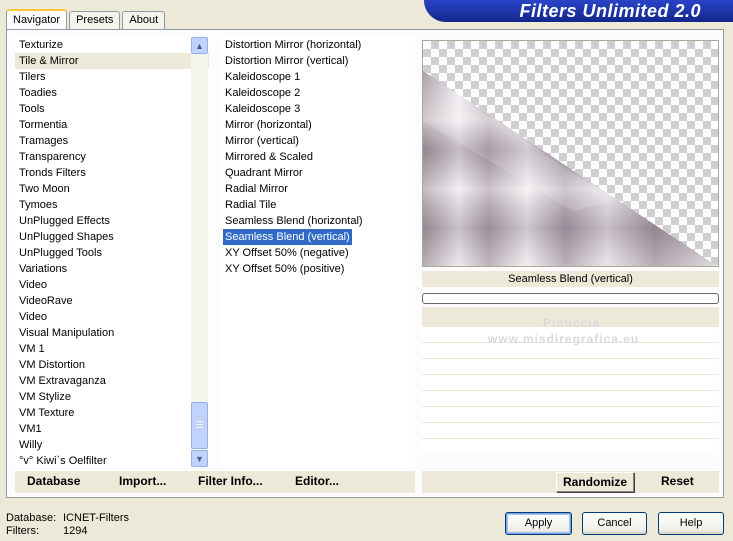 This screenshot has width=733, height=541. Describe the element at coordinates (564, 339) in the screenshot. I see `watermark-url: www.misdiregrafica.eu` at that location.